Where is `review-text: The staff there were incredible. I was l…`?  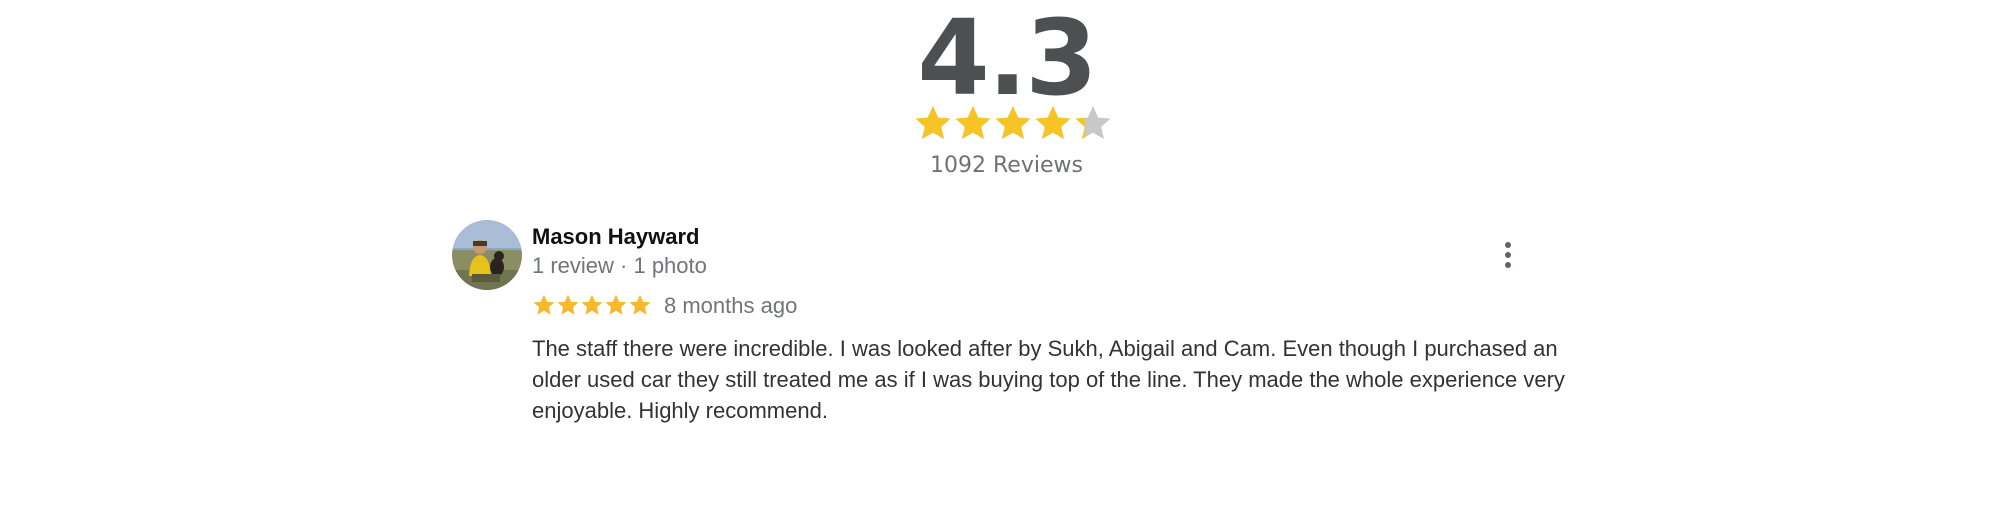 review-text: The staff there were incredible. I was l… is located at coordinates (1048, 379).